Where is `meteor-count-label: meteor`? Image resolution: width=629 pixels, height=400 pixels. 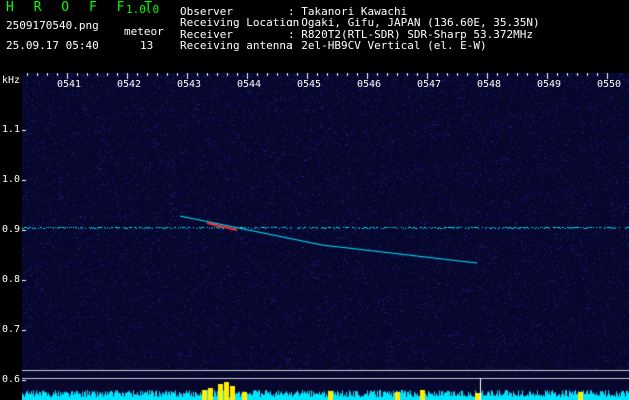 meteor-count-label: meteor is located at coordinates (144, 31).